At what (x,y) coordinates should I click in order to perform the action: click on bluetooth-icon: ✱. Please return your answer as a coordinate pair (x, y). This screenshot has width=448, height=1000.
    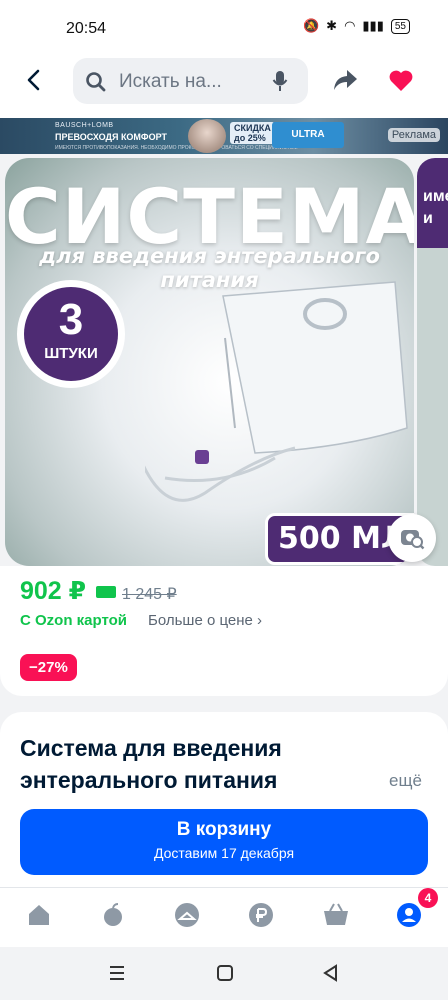
    Looking at the image, I should click on (332, 25).